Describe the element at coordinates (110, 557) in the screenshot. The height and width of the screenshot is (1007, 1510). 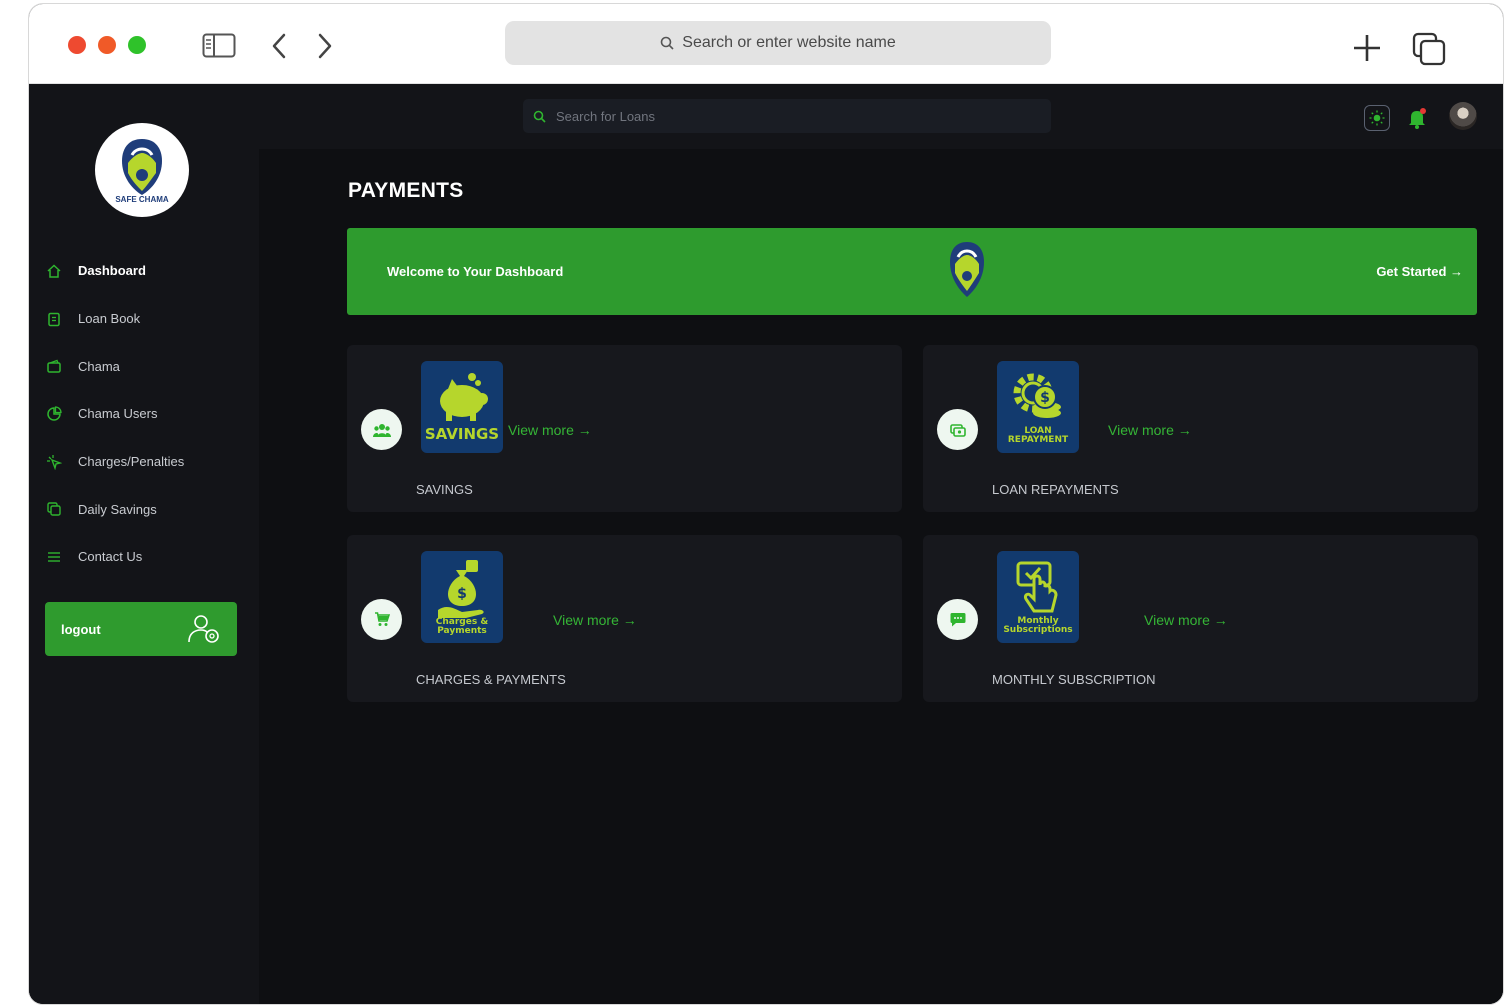
I see `sidebar-item-label: Contact Us` at that location.